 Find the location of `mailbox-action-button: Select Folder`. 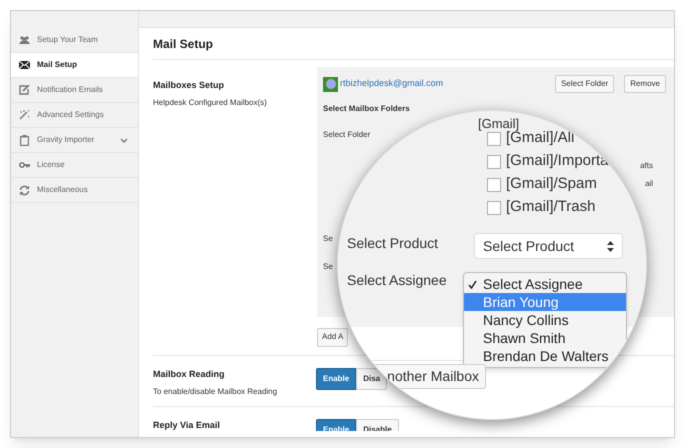

mailbox-action-button: Select Folder is located at coordinates (584, 84).